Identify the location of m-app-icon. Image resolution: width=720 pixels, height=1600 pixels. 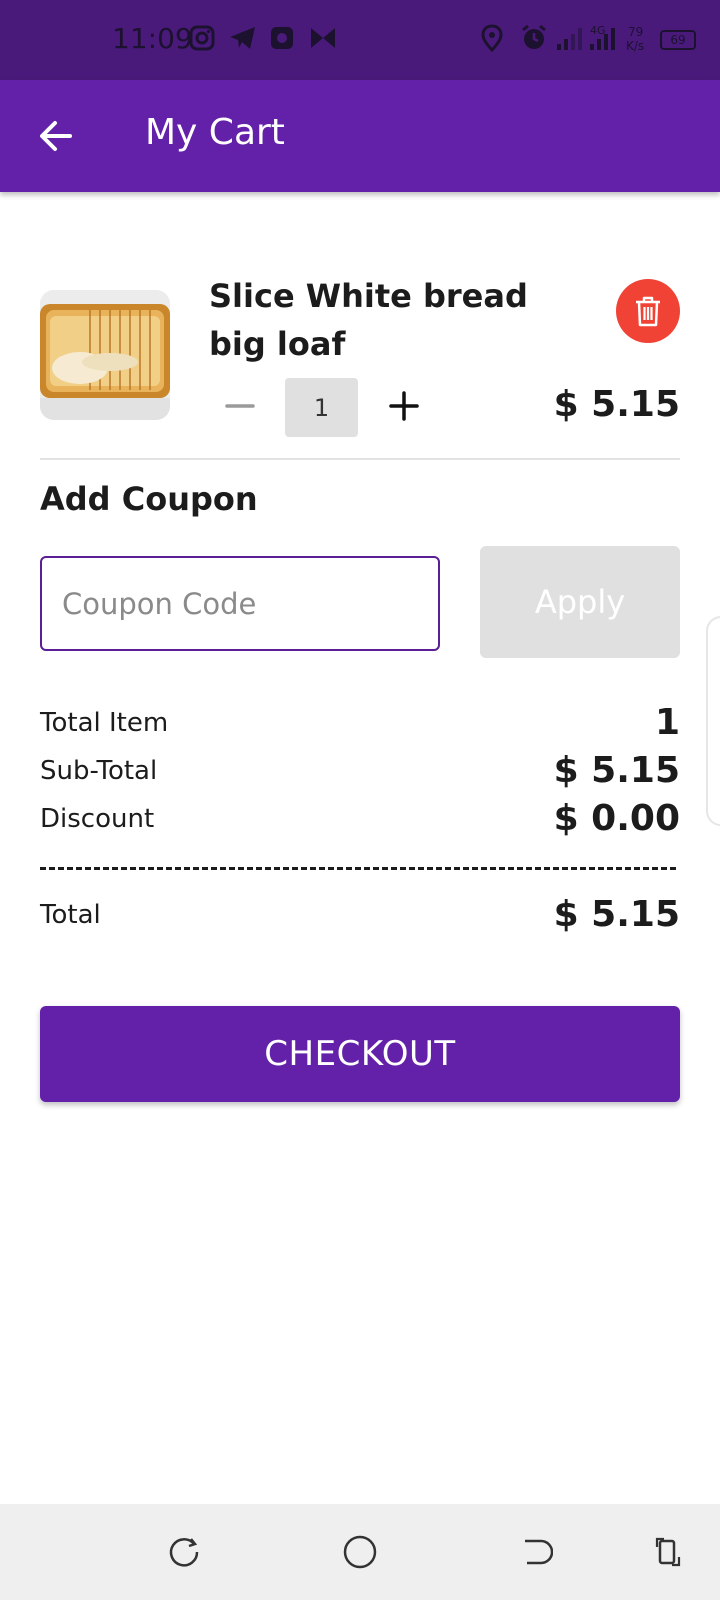
(323, 39).